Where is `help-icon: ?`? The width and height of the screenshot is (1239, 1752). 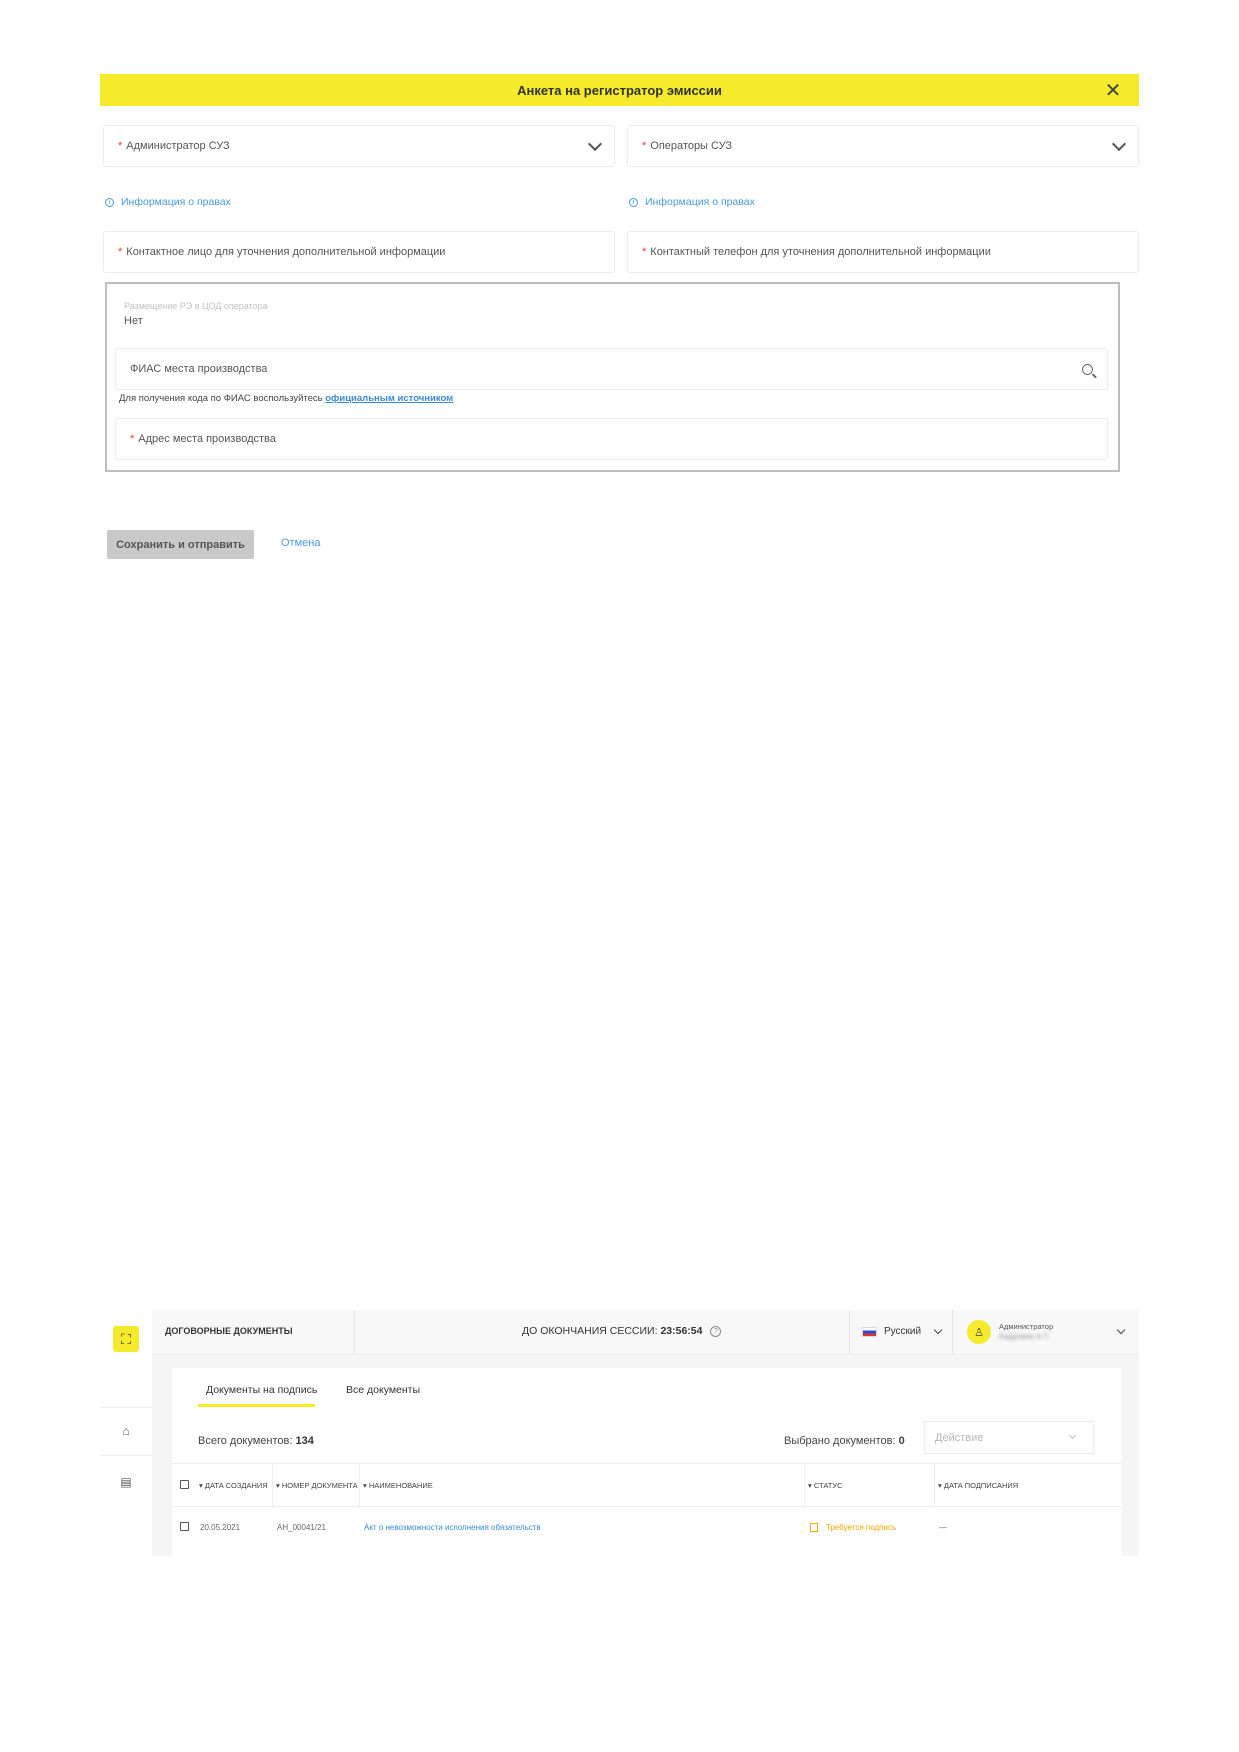
help-icon: ? is located at coordinates (716, 1331).